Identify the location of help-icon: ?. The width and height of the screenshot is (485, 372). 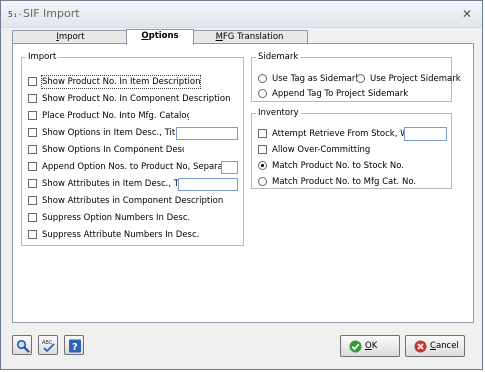
(75, 346).